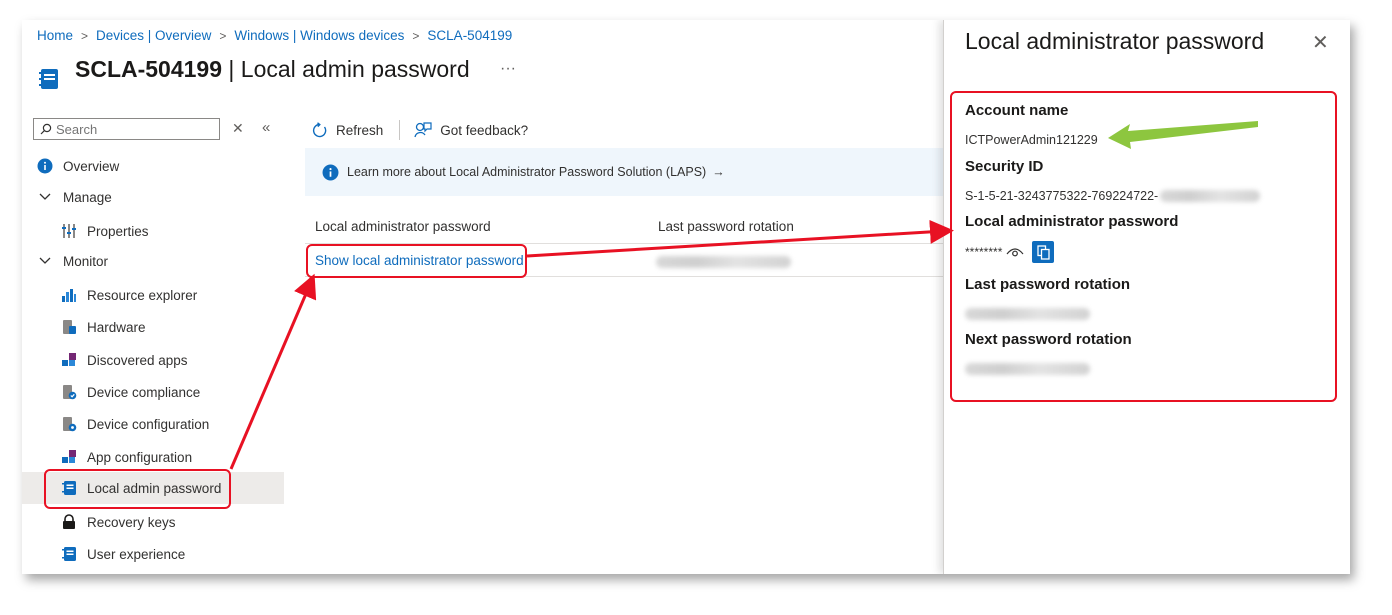 Image resolution: width=1392 pixels, height=615 pixels. I want to click on sidebar-item-user-experience: User experience, so click(191, 554).